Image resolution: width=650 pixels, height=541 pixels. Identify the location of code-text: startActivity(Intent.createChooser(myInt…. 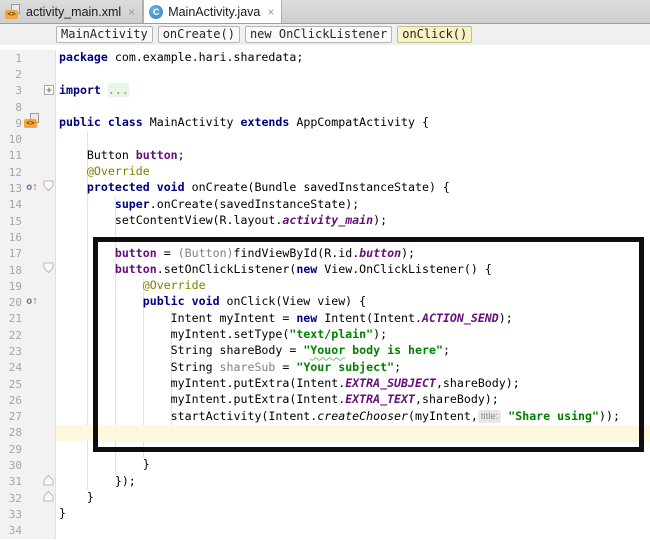
(353, 417).